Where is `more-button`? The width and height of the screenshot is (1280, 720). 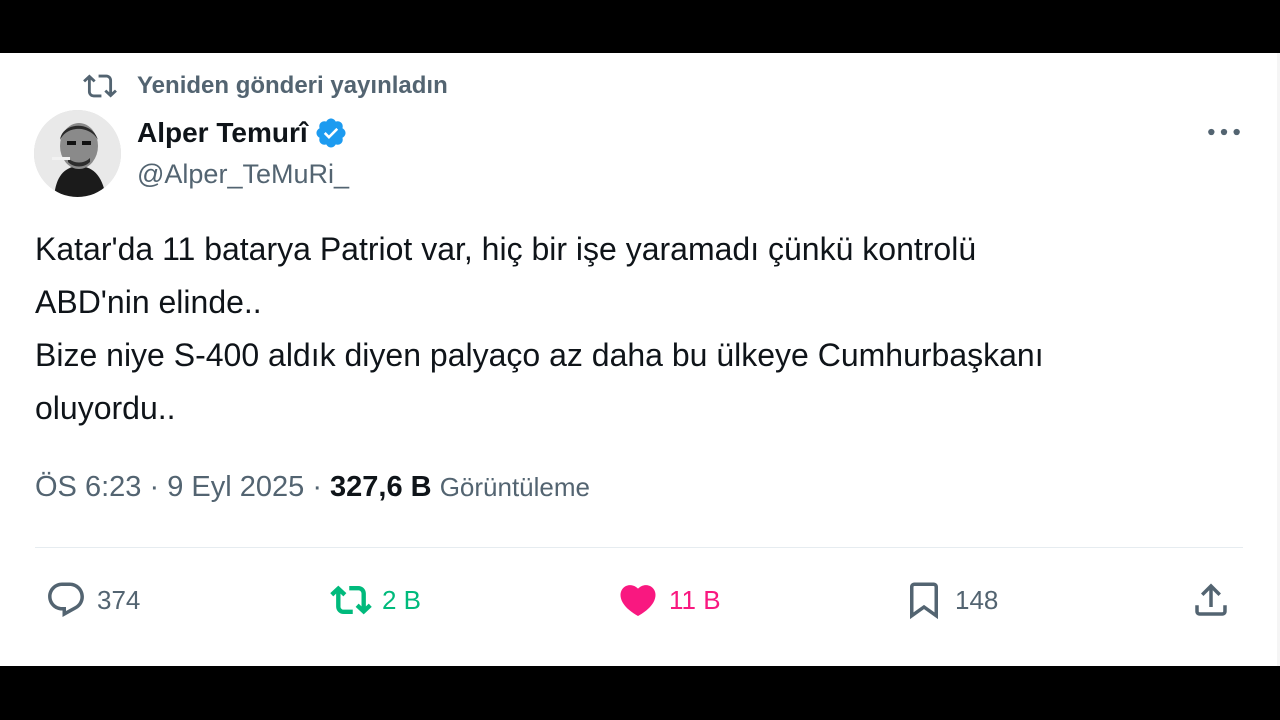
more-button is located at coordinates (1224, 132).